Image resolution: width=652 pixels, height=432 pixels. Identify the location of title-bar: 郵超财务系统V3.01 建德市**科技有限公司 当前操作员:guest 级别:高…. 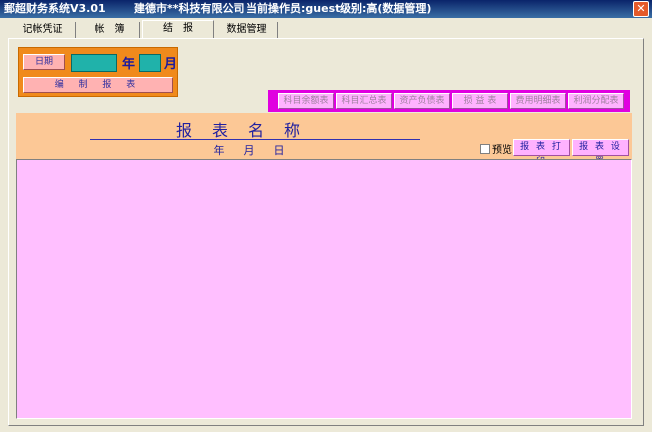
(326, 9).